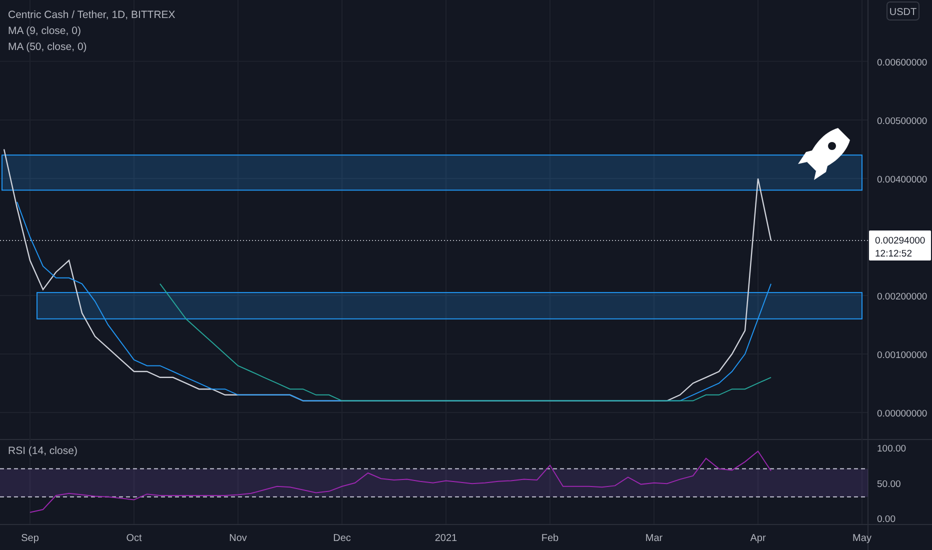 This screenshot has width=932, height=550. What do you see at coordinates (45, 31) in the screenshot?
I see `legend-text: MA (9, close, 0)` at bounding box center [45, 31].